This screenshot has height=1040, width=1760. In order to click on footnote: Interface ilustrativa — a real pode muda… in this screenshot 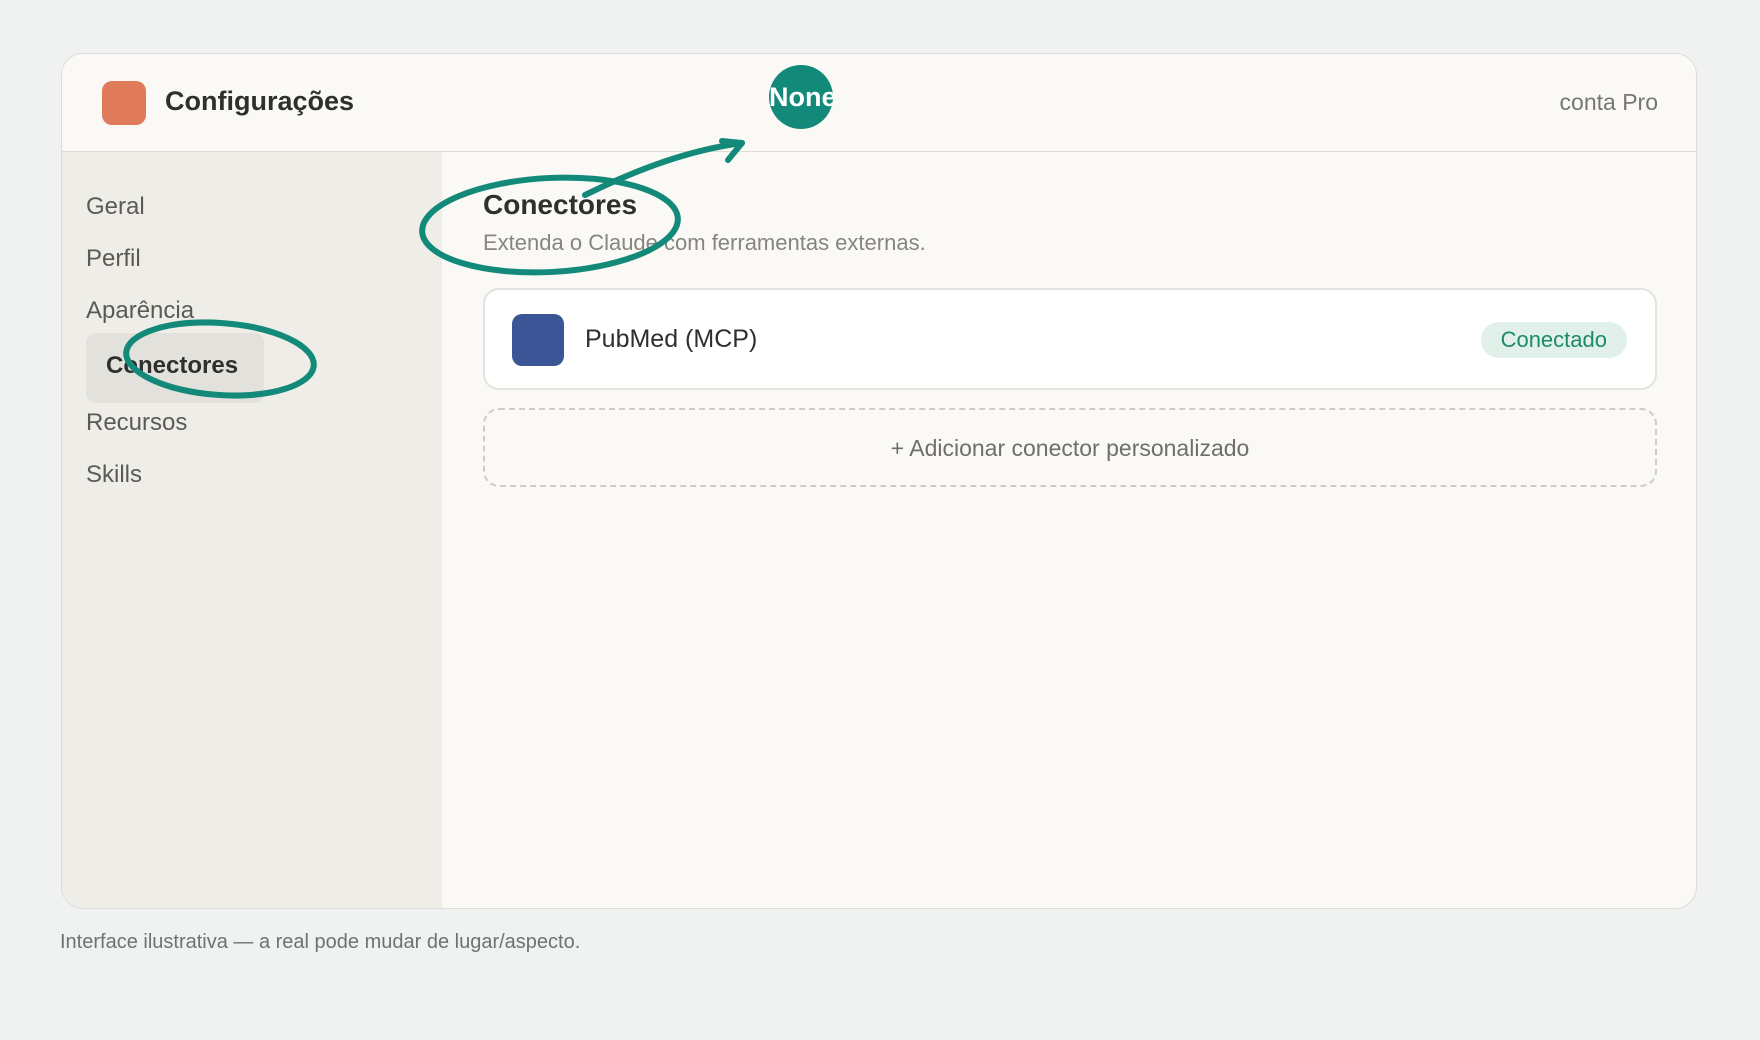, I will do `click(320, 942)`.